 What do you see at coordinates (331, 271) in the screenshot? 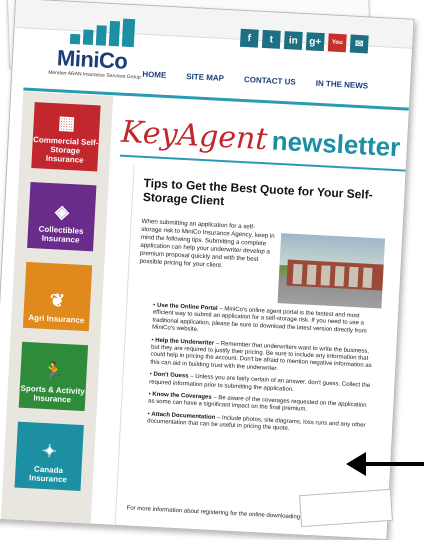
I see `storage-facility-photo` at bounding box center [331, 271].